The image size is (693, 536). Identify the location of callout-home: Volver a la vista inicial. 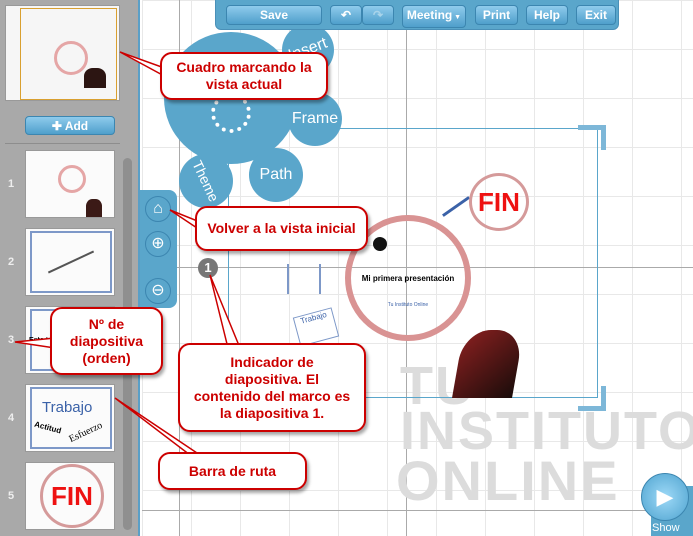
(281, 228).